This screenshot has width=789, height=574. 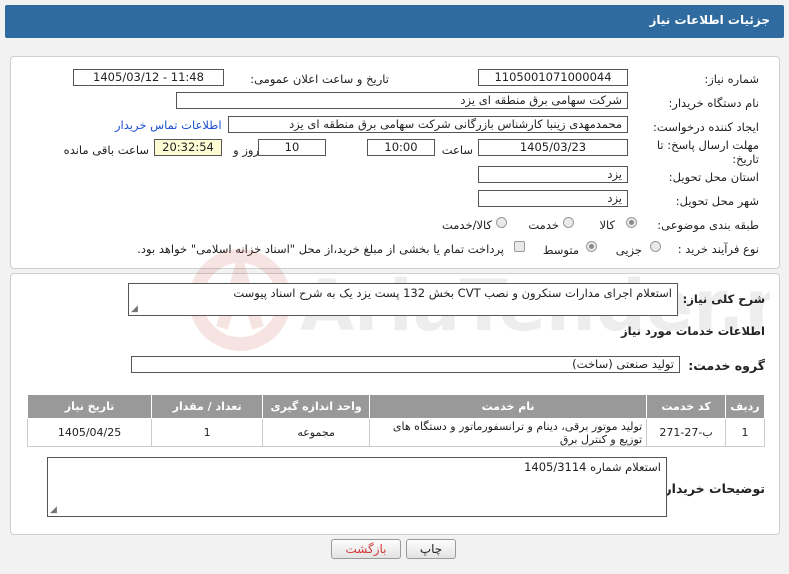 What do you see at coordinates (316, 432) in the screenshot?
I see `cell-unit: مجموعه` at bounding box center [316, 432].